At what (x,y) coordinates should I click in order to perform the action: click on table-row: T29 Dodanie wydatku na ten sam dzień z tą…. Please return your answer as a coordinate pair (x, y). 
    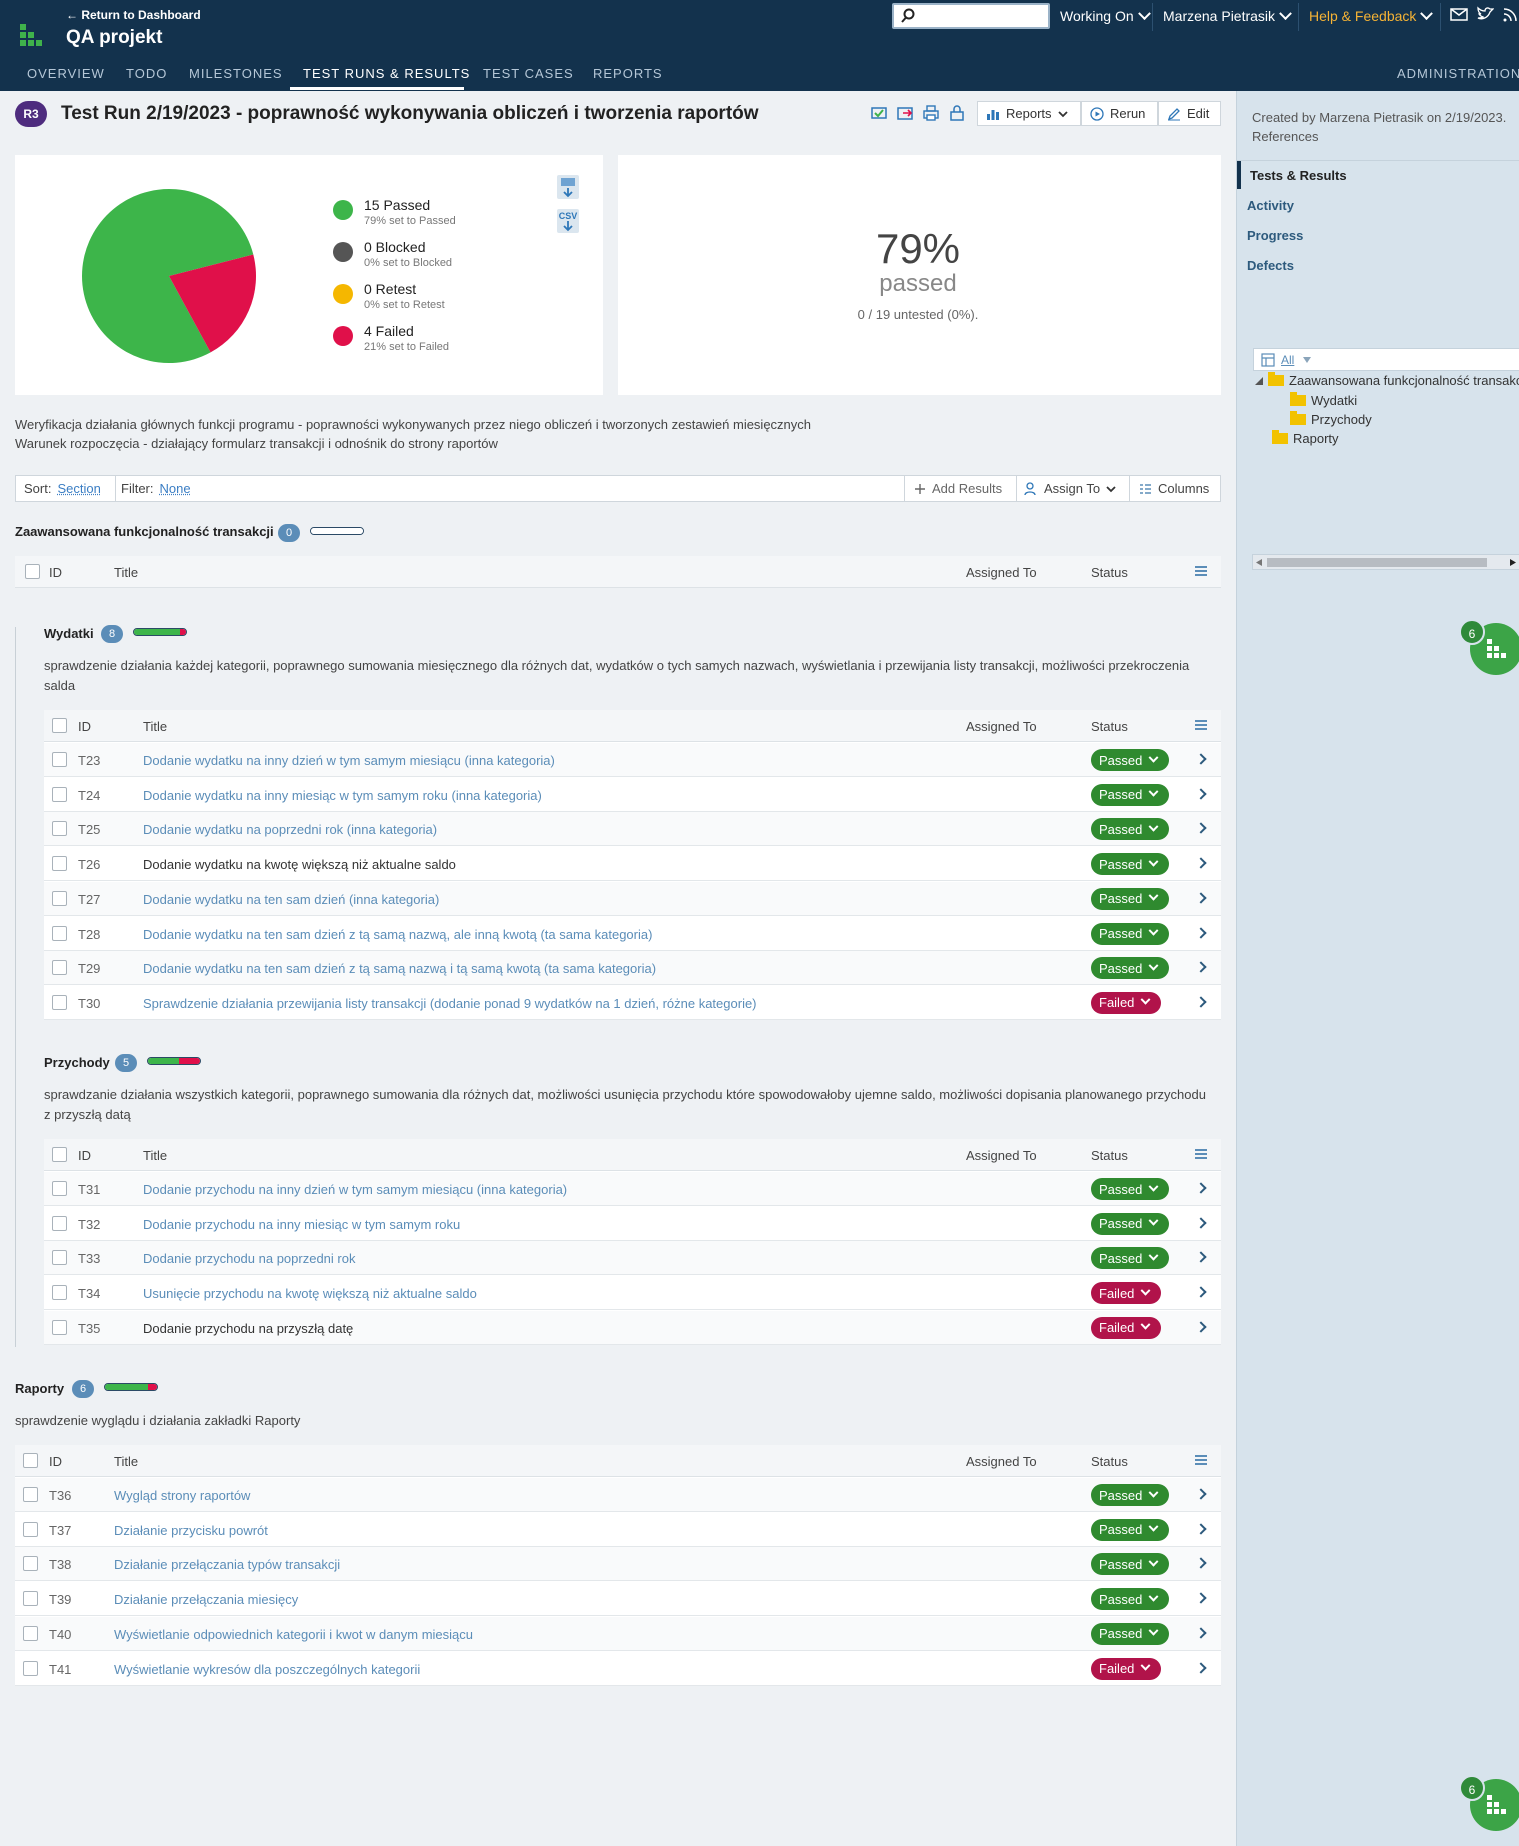
    Looking at the image, I should click on (632, 968).